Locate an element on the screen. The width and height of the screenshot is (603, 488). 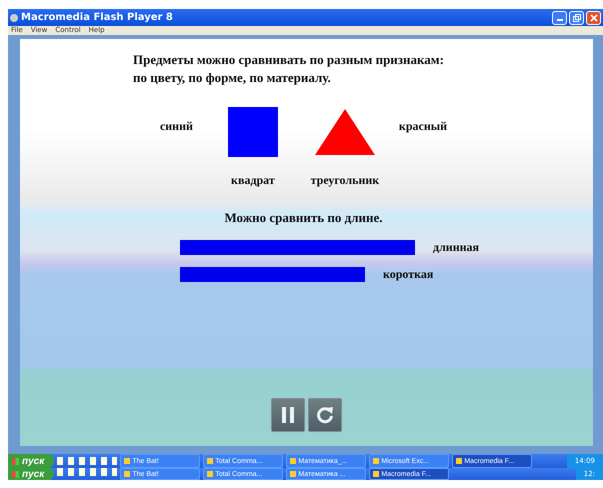
close-button is located at coordinates (593, 17).